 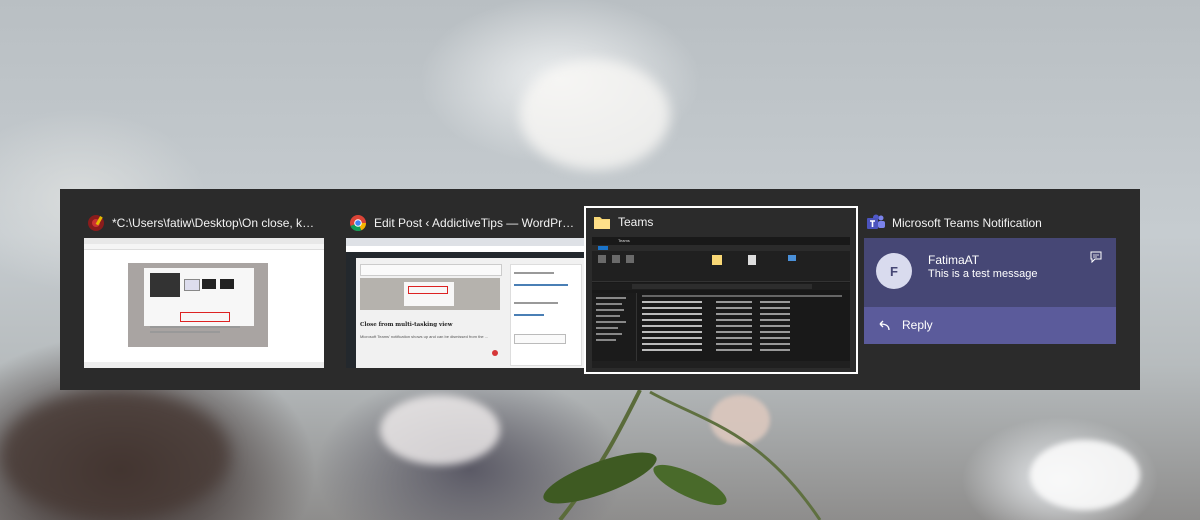 I want to click on notification-sender: FatimaAT, so click(x=954, y=260).